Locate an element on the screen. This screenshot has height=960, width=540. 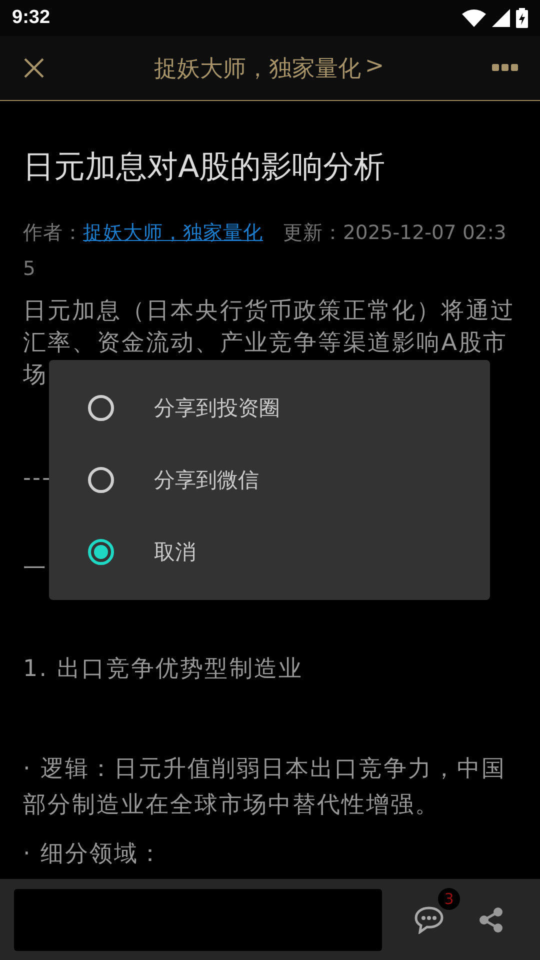
status-time: 9:32 is located at coordinates (31, 18).